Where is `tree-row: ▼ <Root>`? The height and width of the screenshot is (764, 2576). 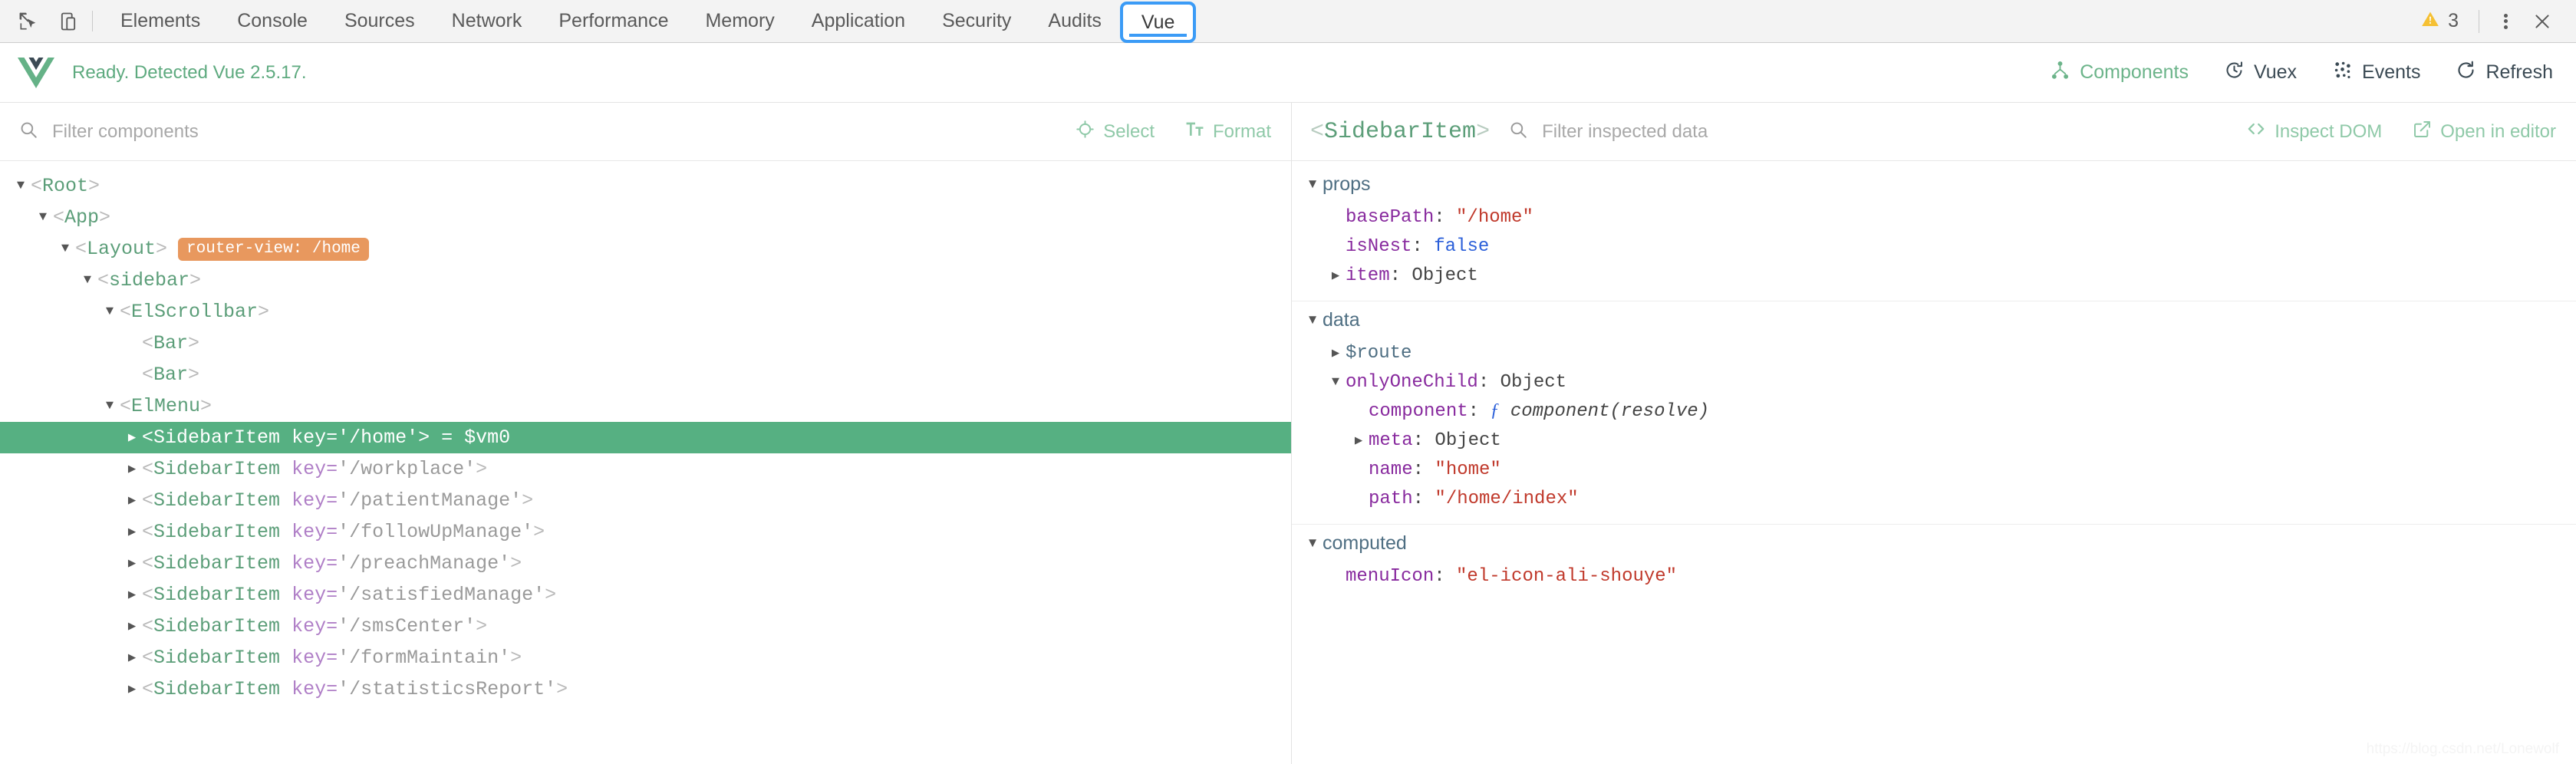 tree-row: ▼ <Root> is located at coordinates (645, 186).